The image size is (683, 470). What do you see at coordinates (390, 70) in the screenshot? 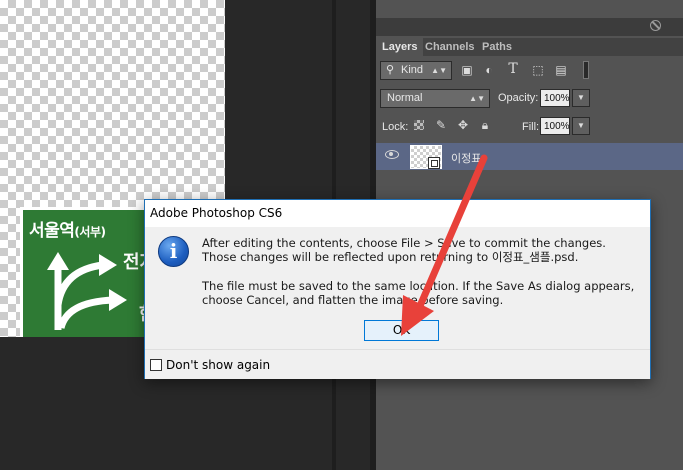
I see `search-icon: ⚲` at bounding box center [390, 70].